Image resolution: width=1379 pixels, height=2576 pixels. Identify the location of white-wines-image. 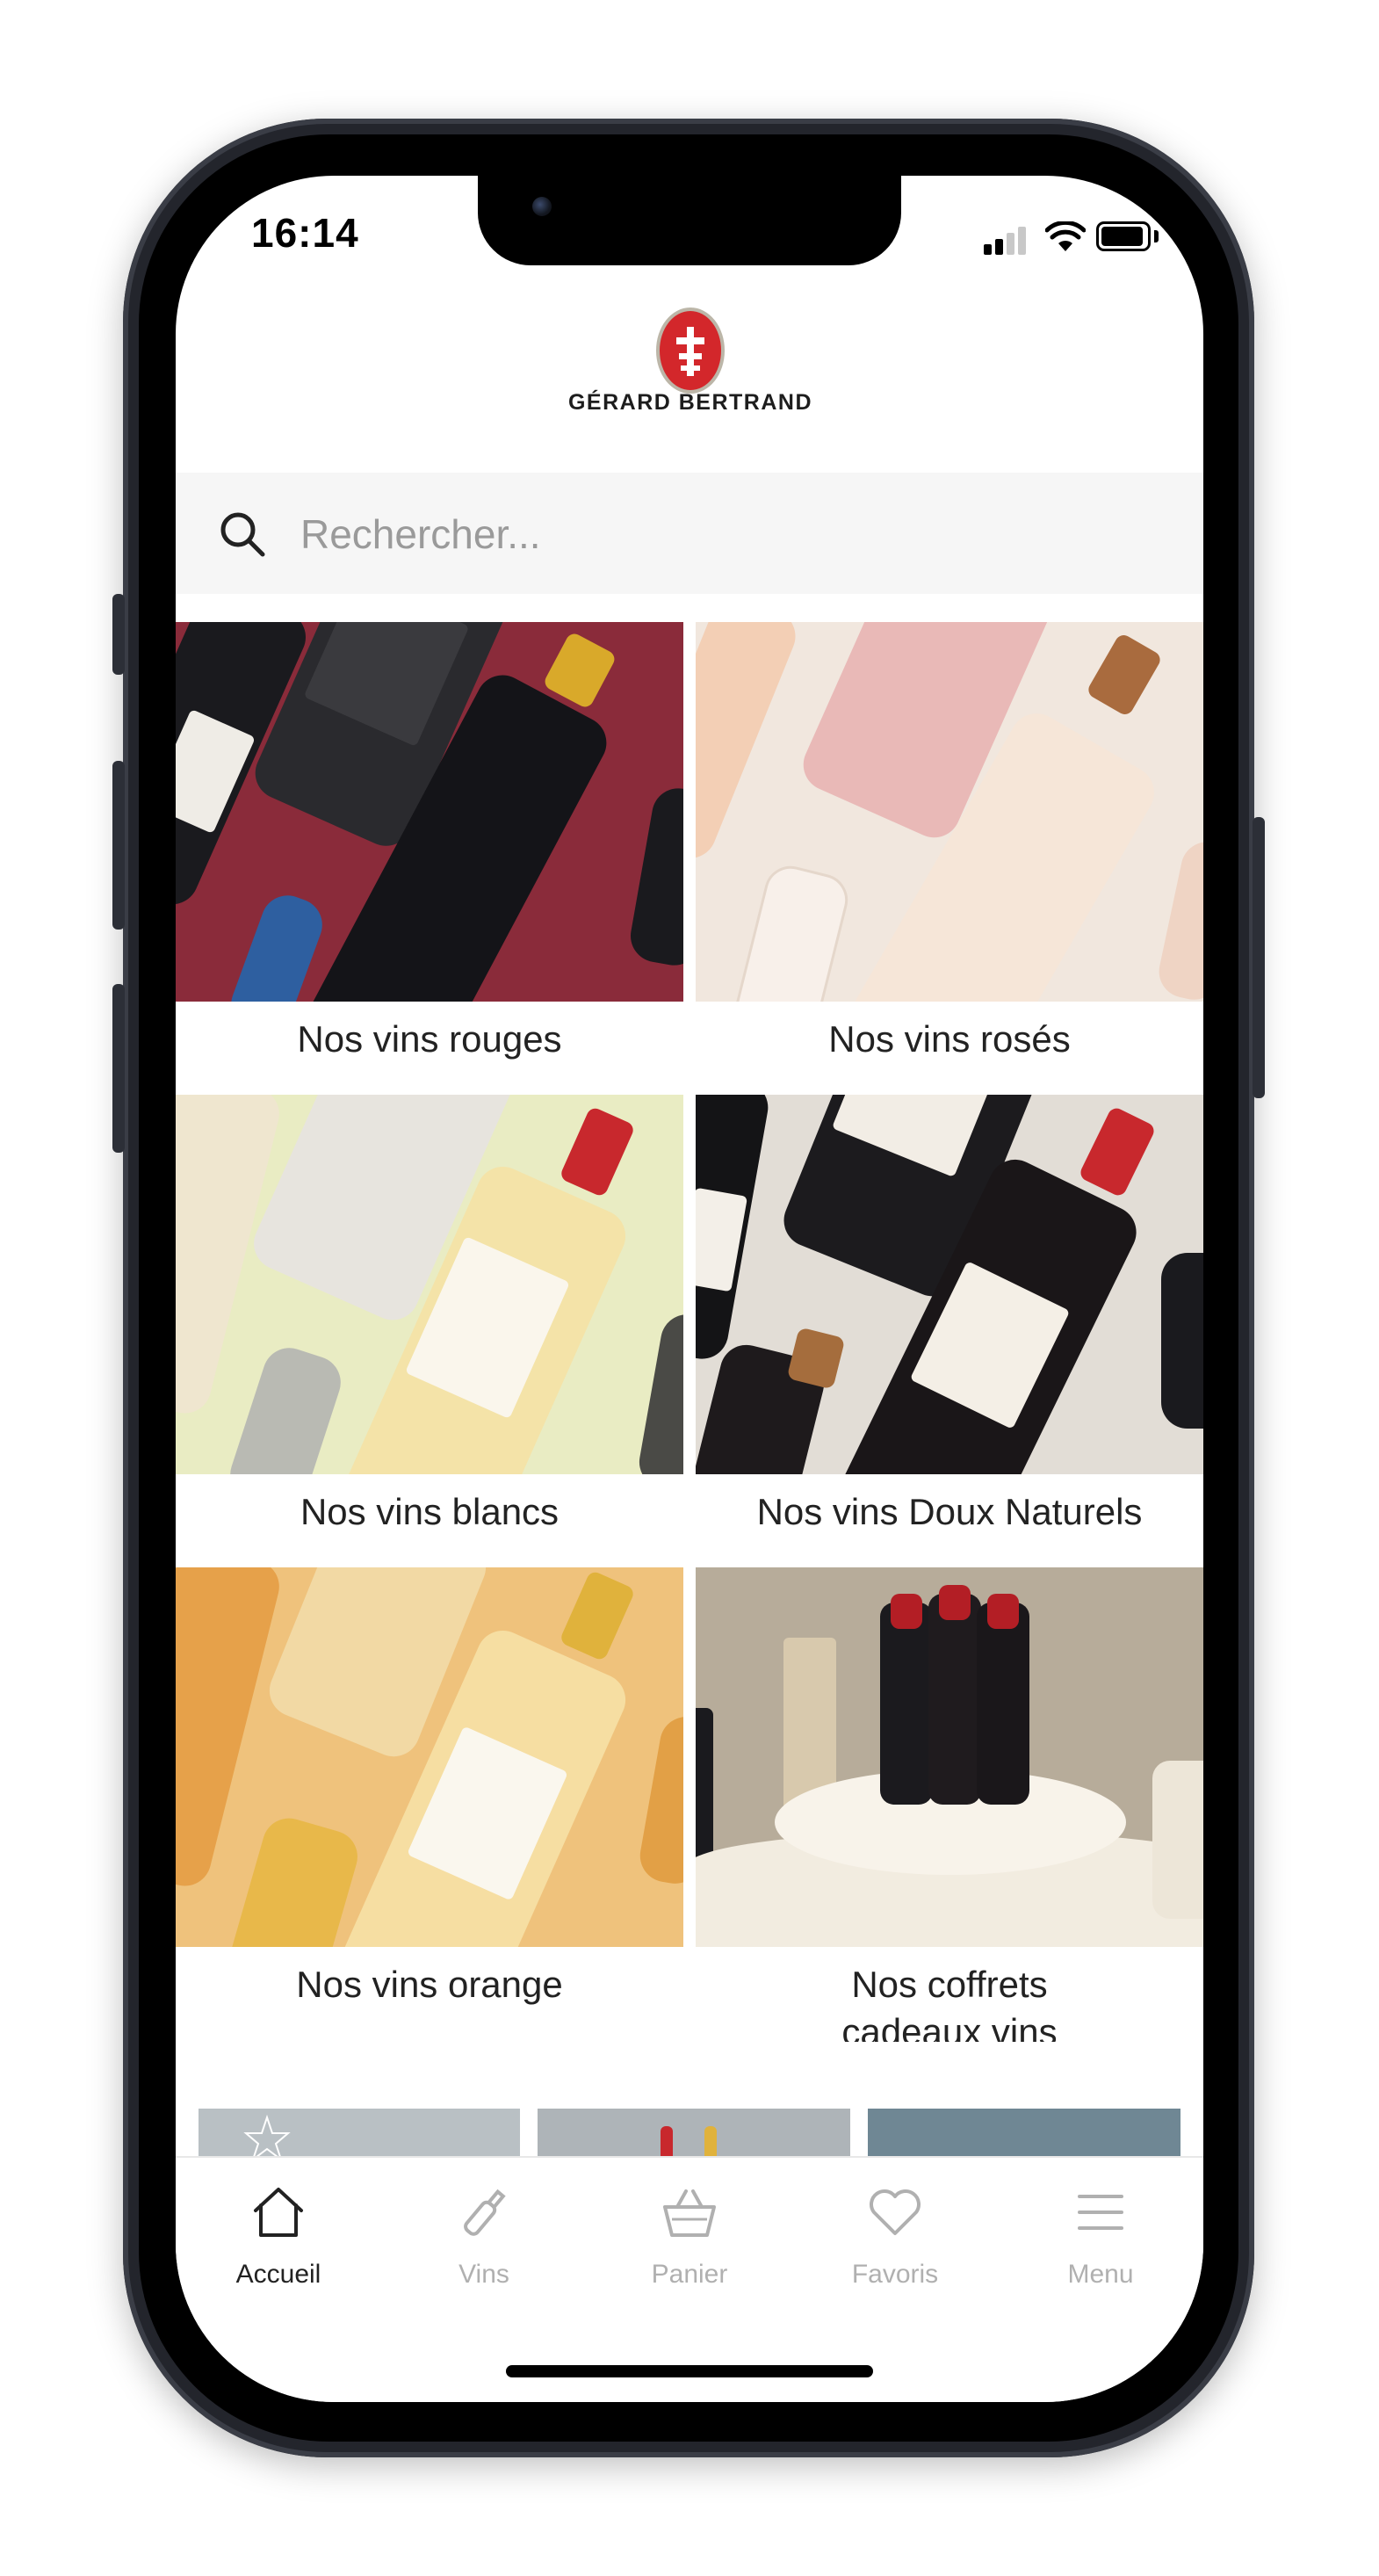
(429, 1284).